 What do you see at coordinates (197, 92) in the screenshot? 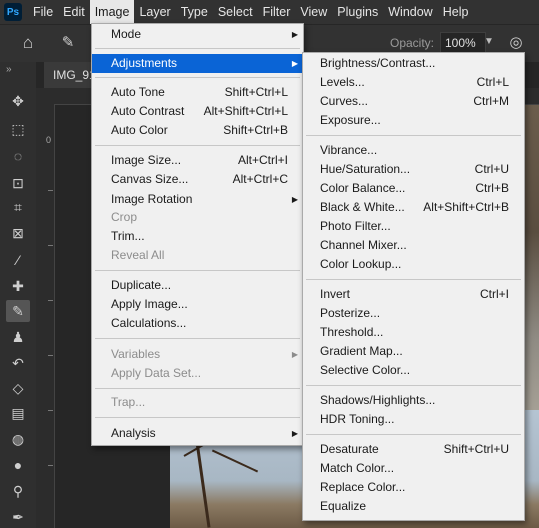
I see `image-menu-auto-tone: Auto Tone Shift+Ctrl+L` at bounding box center [197, 92].